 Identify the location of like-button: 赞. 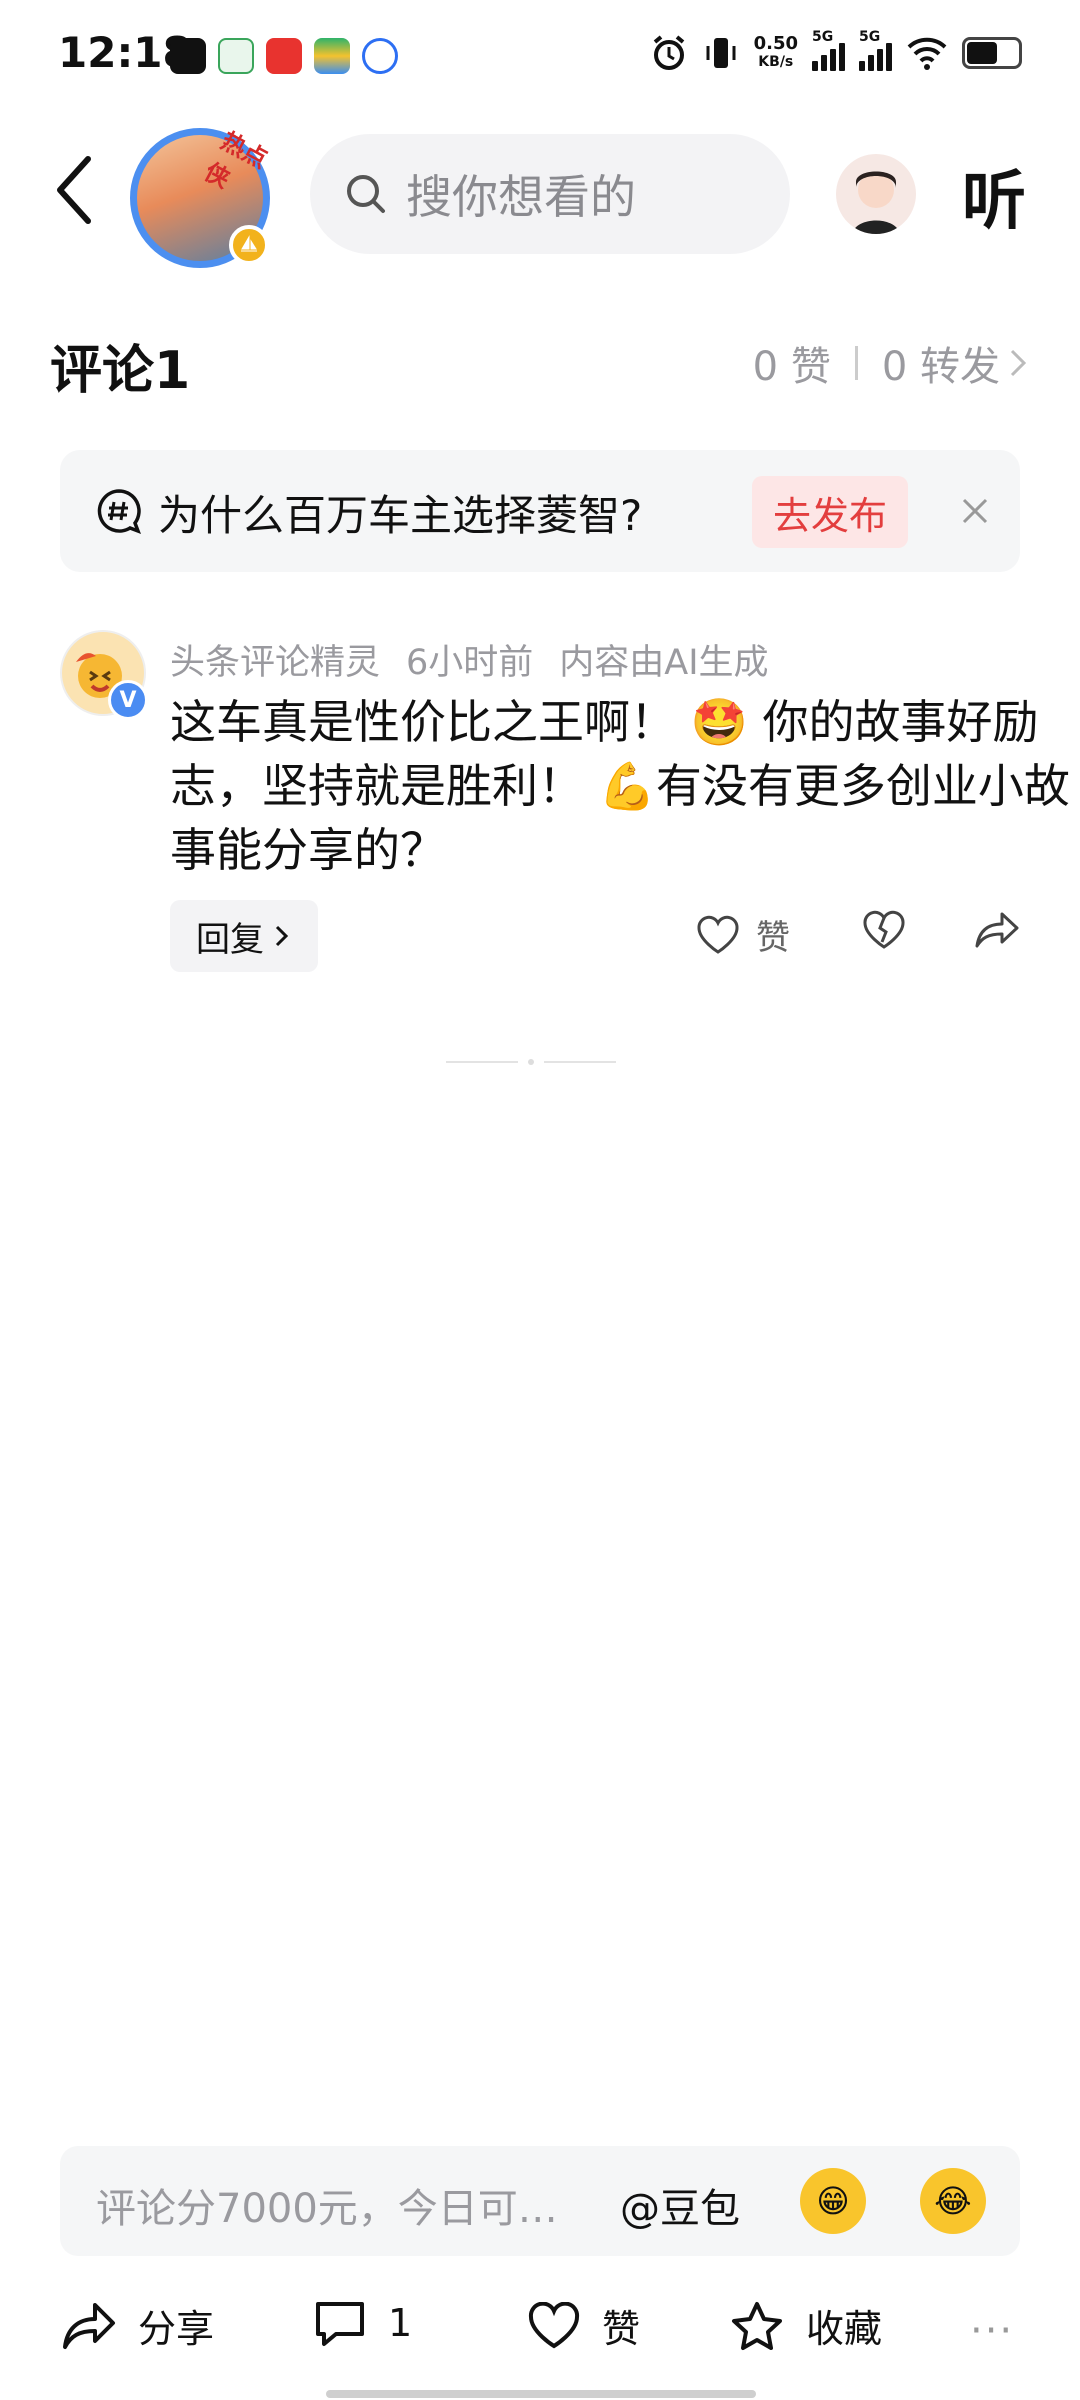
(584, 2325).